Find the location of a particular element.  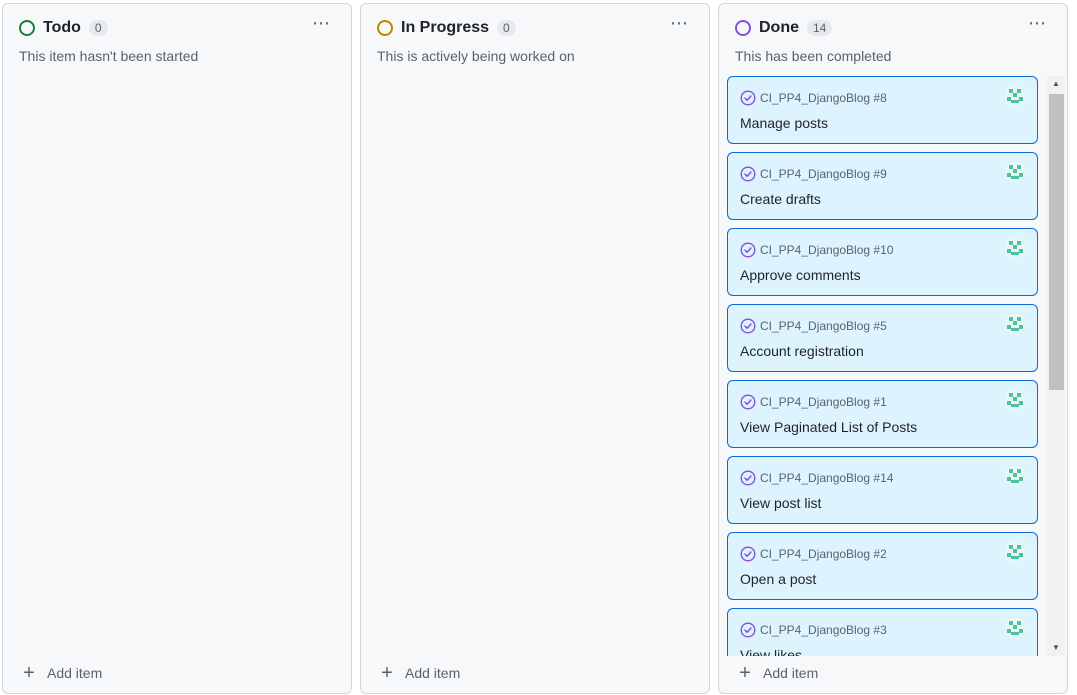

column-description: This is actively being worked on is located at coordinates (476, 56).